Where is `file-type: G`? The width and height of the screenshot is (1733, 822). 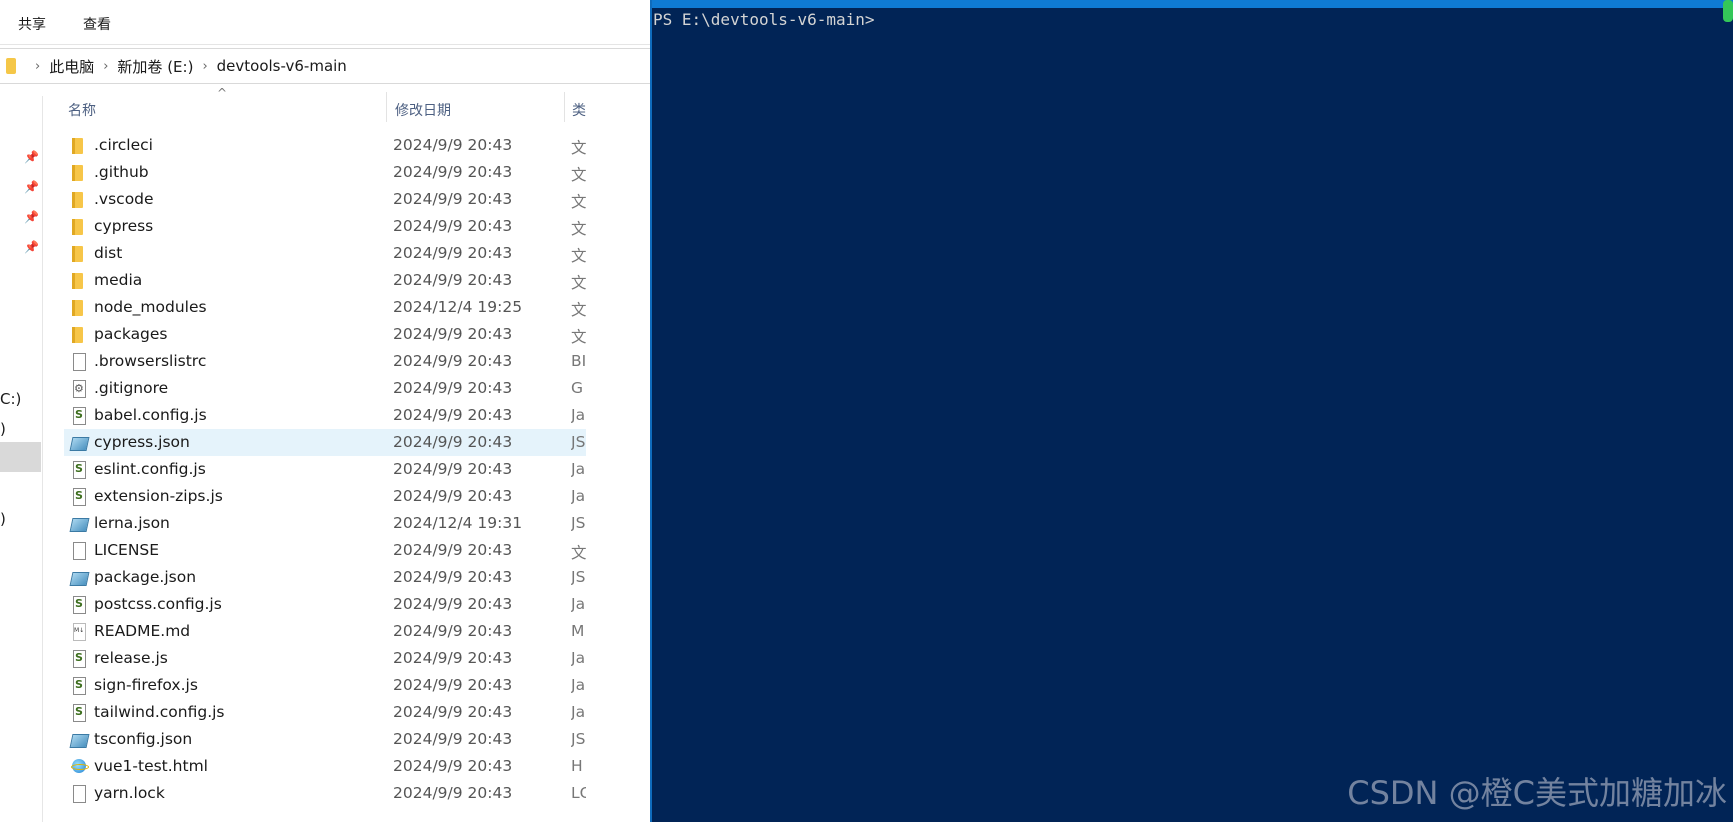 file-type: G is located at coordinates (577, 388).